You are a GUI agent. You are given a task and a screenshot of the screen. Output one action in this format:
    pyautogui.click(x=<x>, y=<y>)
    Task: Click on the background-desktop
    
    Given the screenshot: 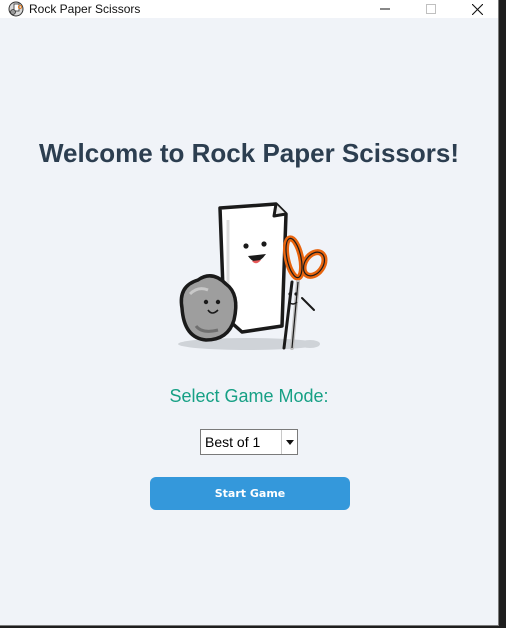 What is the action you would take?
    pyautogui.click(x=502, y=314)
    